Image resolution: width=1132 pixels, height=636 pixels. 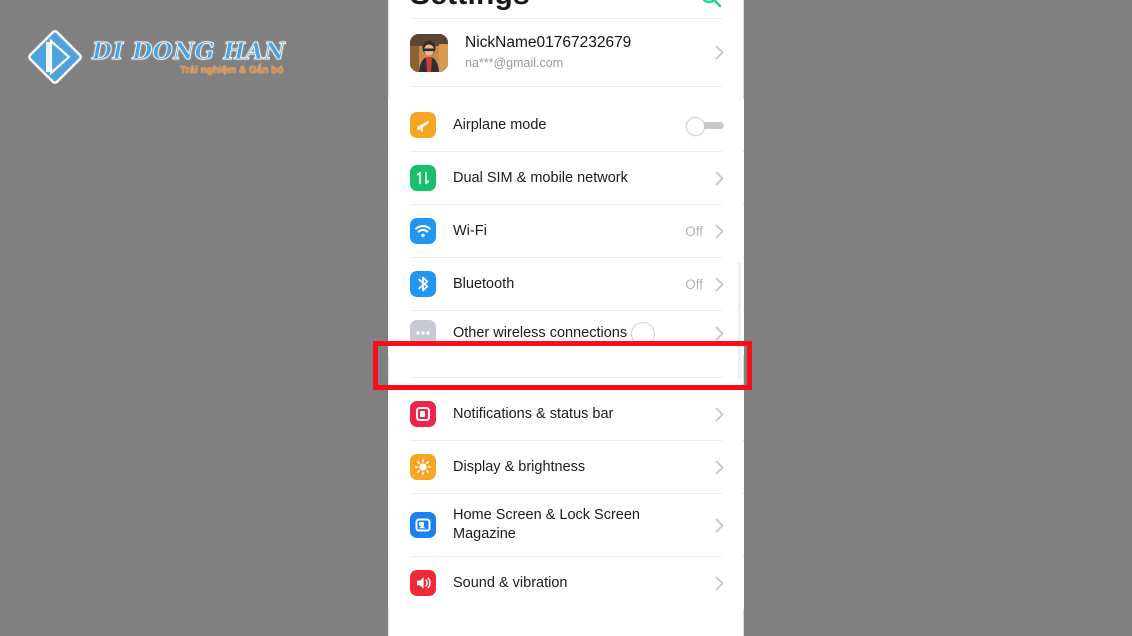 I want to click on settings-row-other-wireless: Other wireless connections, so click(x=566, y=333).